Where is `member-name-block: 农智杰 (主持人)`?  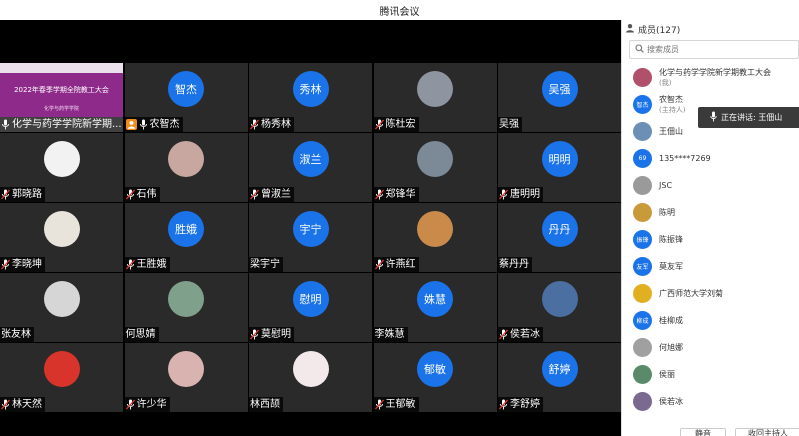 member-name-block: 农智杰 (主持人) is located at coordinates (672, 105).